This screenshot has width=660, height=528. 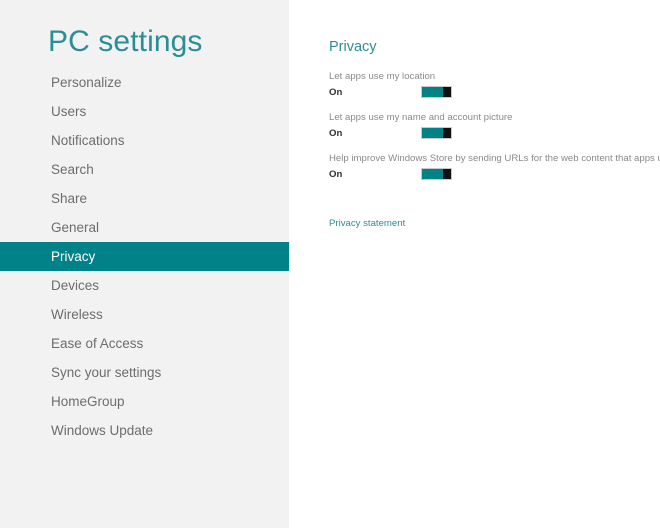 I want to click on sidebar-item-notifications: Notifications, so click(x=144, y=140).